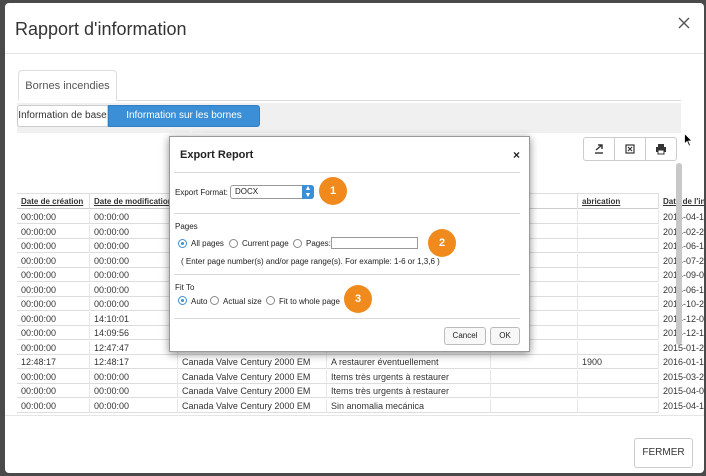 The height and width of the screenshot is (476, 706). What do you see at coordinates (374, 243) in the screenshot?
I see `pages-input` at bounding box center [374, 243].